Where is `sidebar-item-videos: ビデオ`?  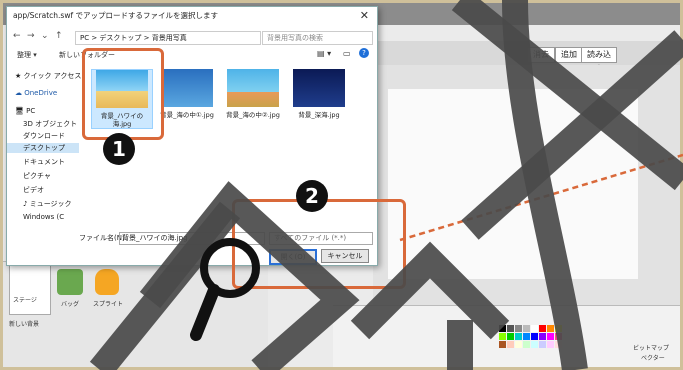
sidebar-item-videos: ビデオ is located at coordinates (33, 190).